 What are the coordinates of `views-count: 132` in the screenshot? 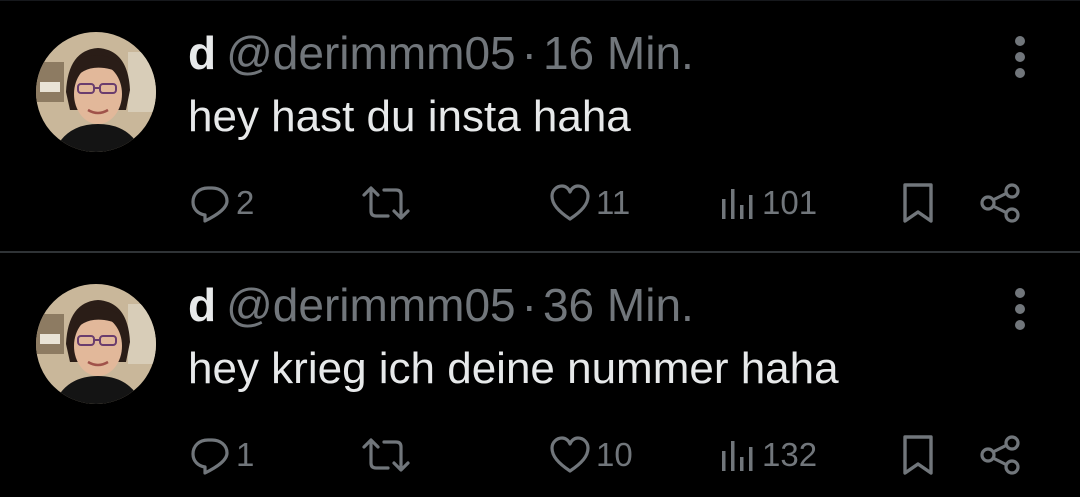 It's located at (790, 454).